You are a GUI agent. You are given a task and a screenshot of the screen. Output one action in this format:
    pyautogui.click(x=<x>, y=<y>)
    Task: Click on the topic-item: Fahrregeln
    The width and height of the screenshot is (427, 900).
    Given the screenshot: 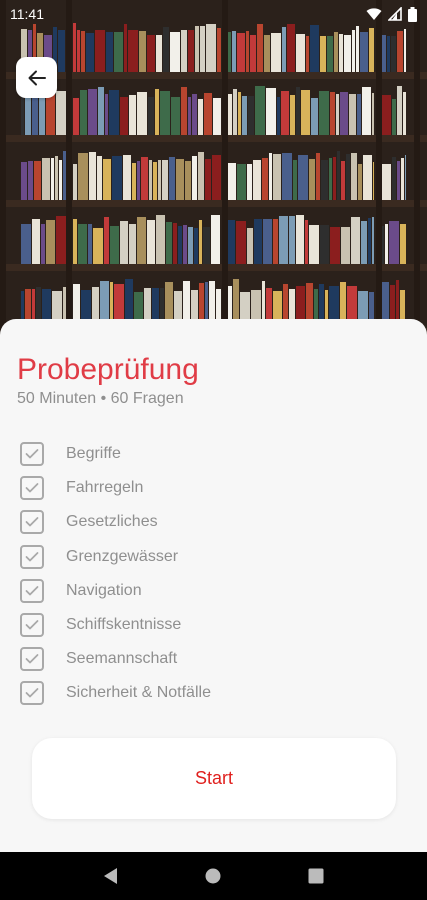 What is the action you would take?
    pyautogui.click(x=215, y=488)
    